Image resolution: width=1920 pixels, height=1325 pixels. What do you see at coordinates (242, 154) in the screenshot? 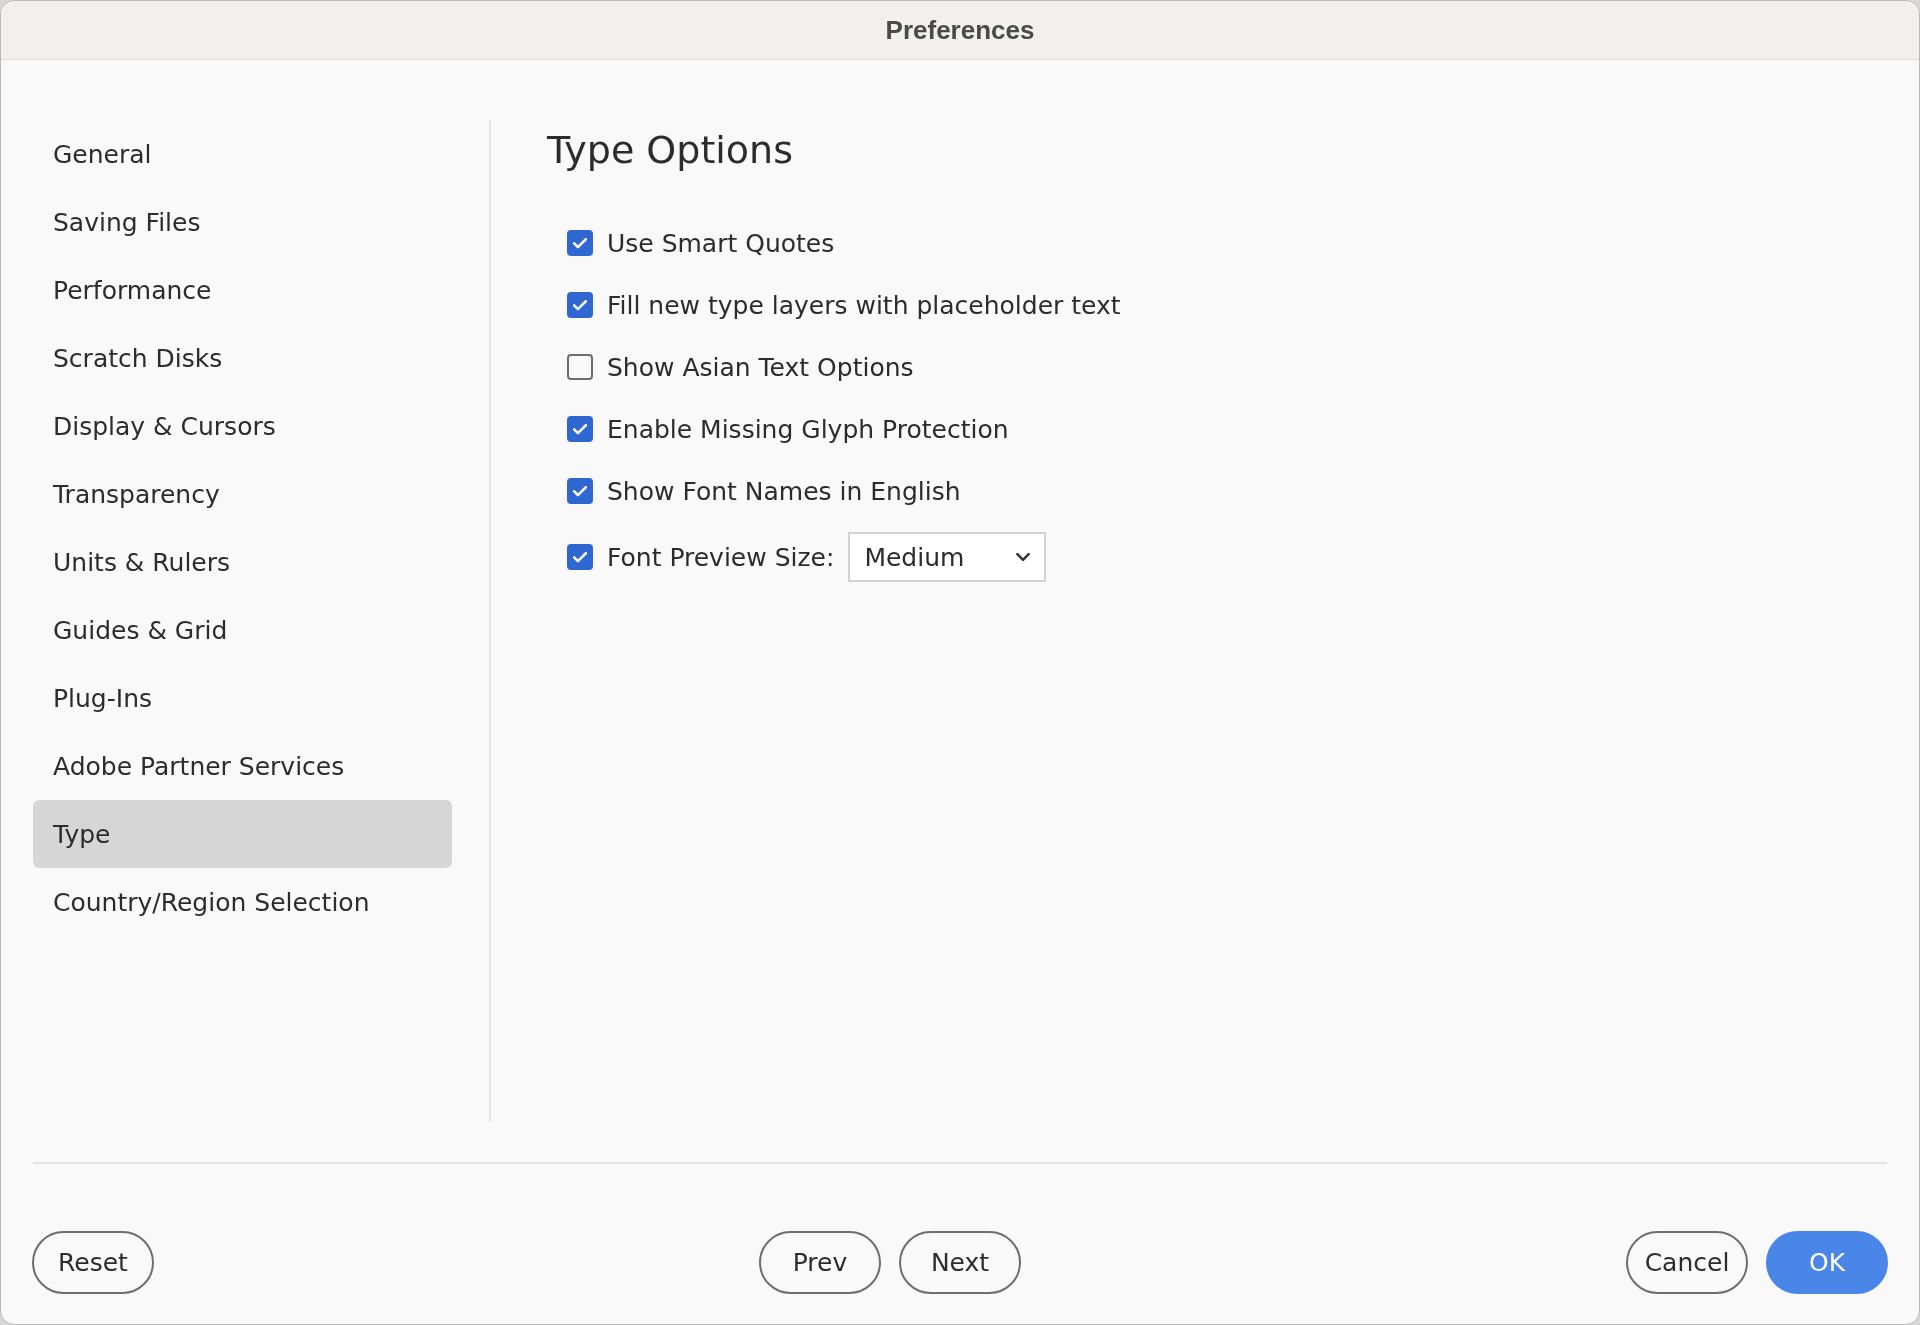
I see `sidebar-item: General` at bounding box center [242, 154].